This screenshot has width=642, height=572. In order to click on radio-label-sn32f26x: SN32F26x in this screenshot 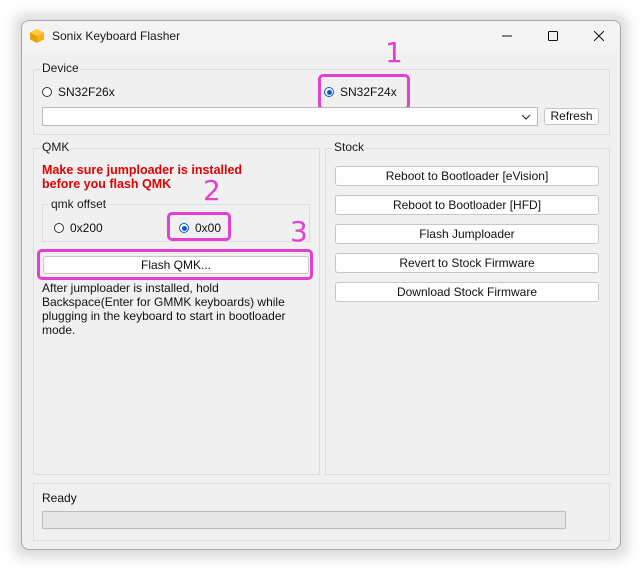, I will do `click(86, 92)`.